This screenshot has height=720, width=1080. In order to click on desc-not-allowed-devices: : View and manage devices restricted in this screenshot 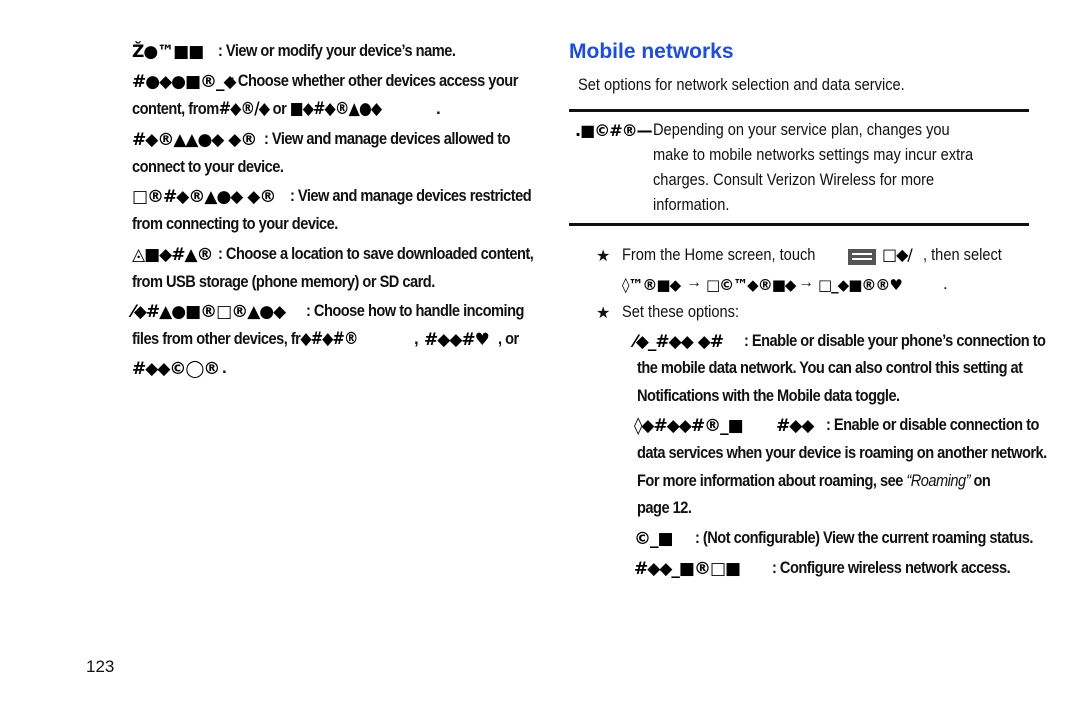, I will do `click(411, 195)`.